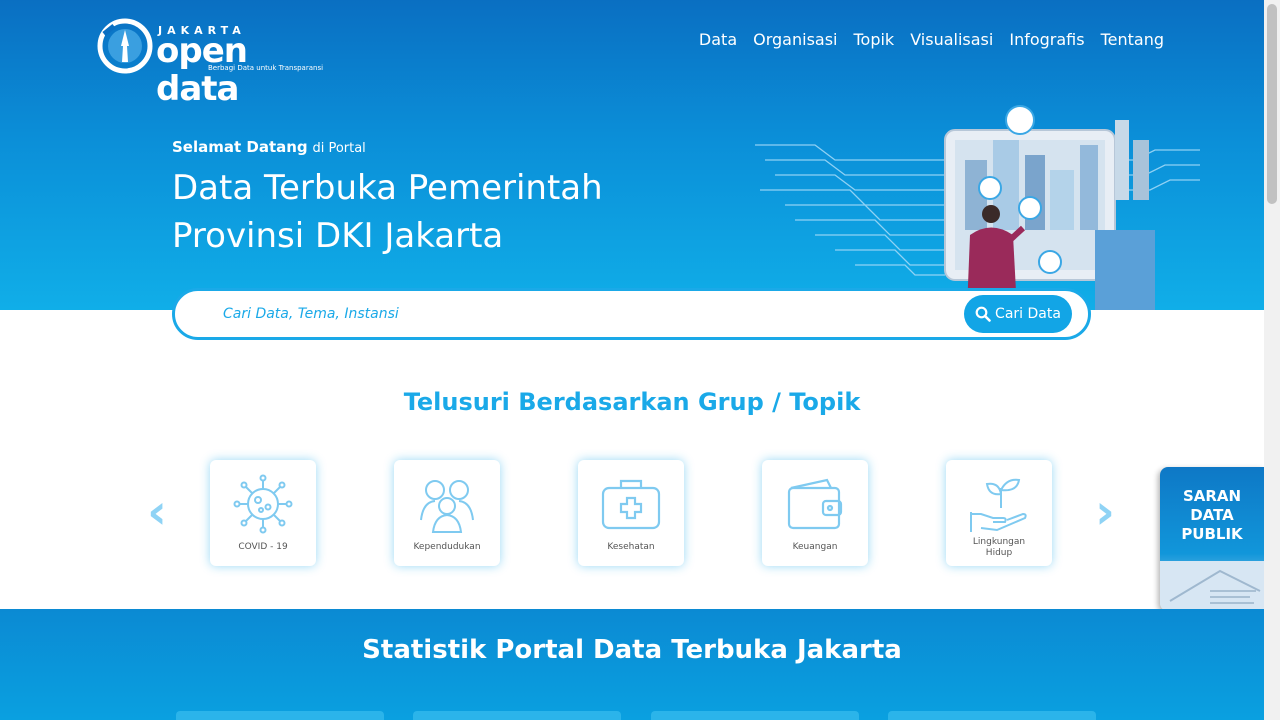 Image resolution: width=1280 pixels, height=720 pixels. Describe the element at coordinates (240, 147) in the screenshot. I see `welcome-bold: Selamat Datang` at that location.